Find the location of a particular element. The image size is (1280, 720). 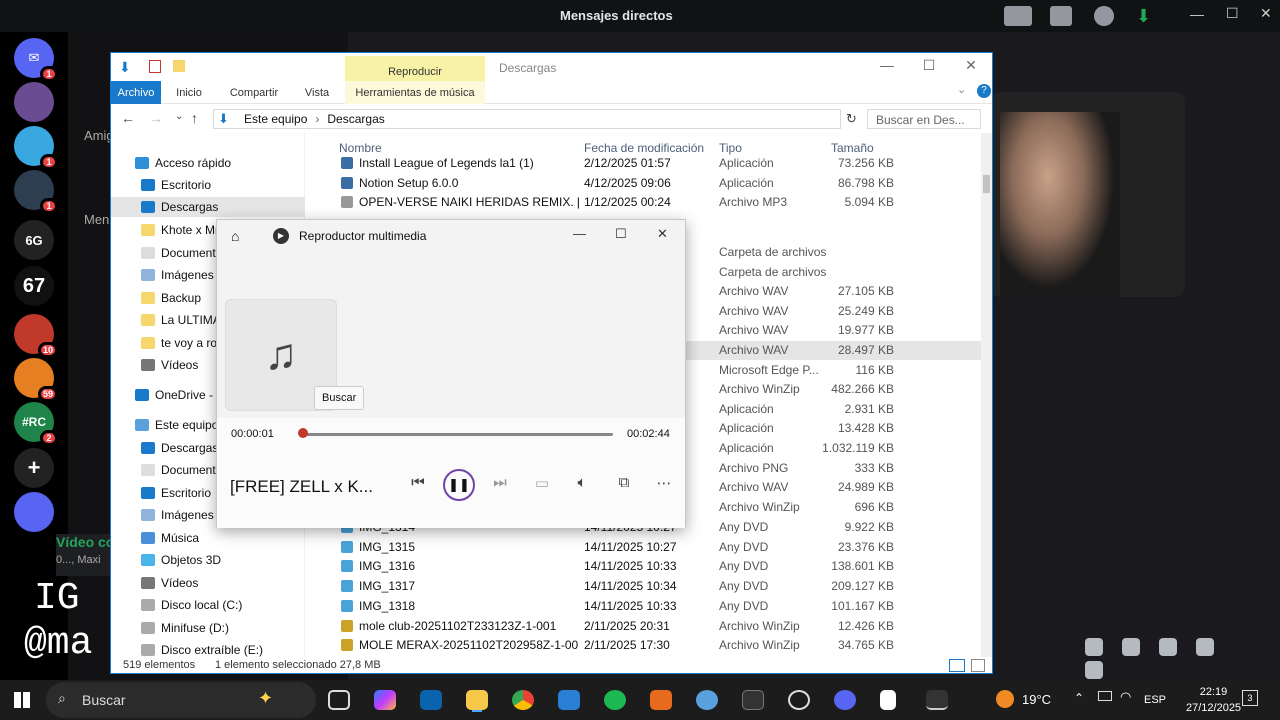

new-folder-icon is located at coordinates (179, 66).